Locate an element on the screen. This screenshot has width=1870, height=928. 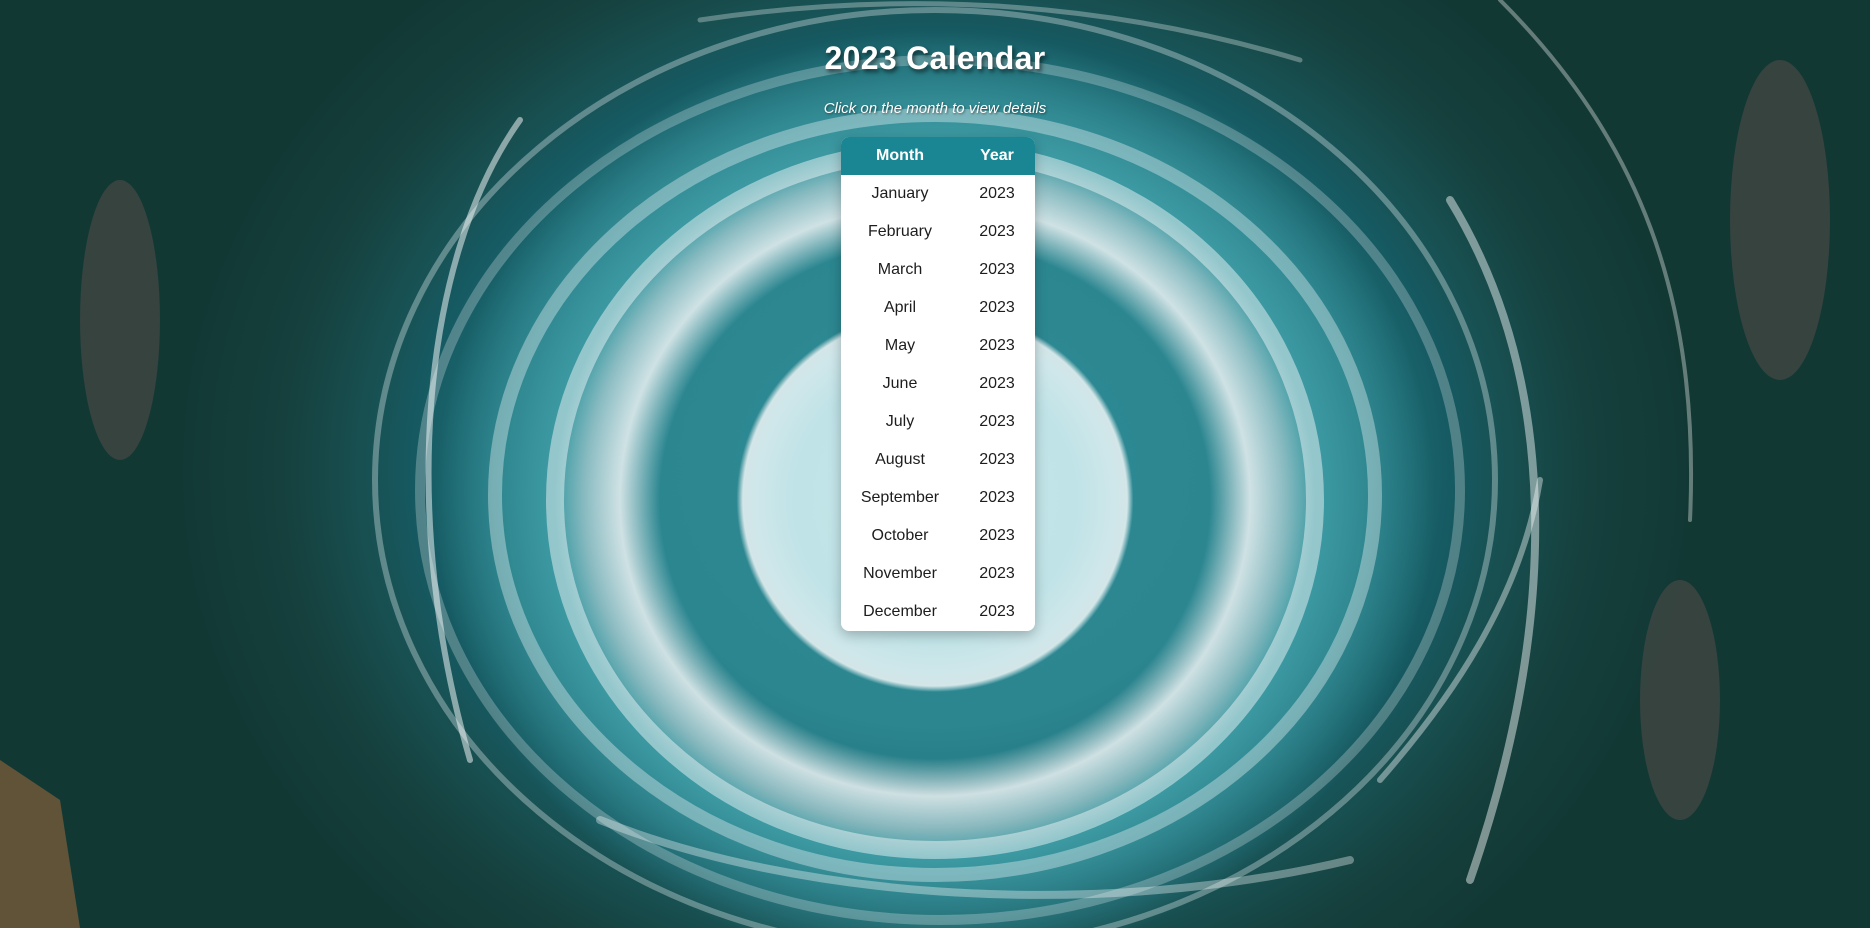
month-row-may: May 2023 is located at coordinates (938, 346).